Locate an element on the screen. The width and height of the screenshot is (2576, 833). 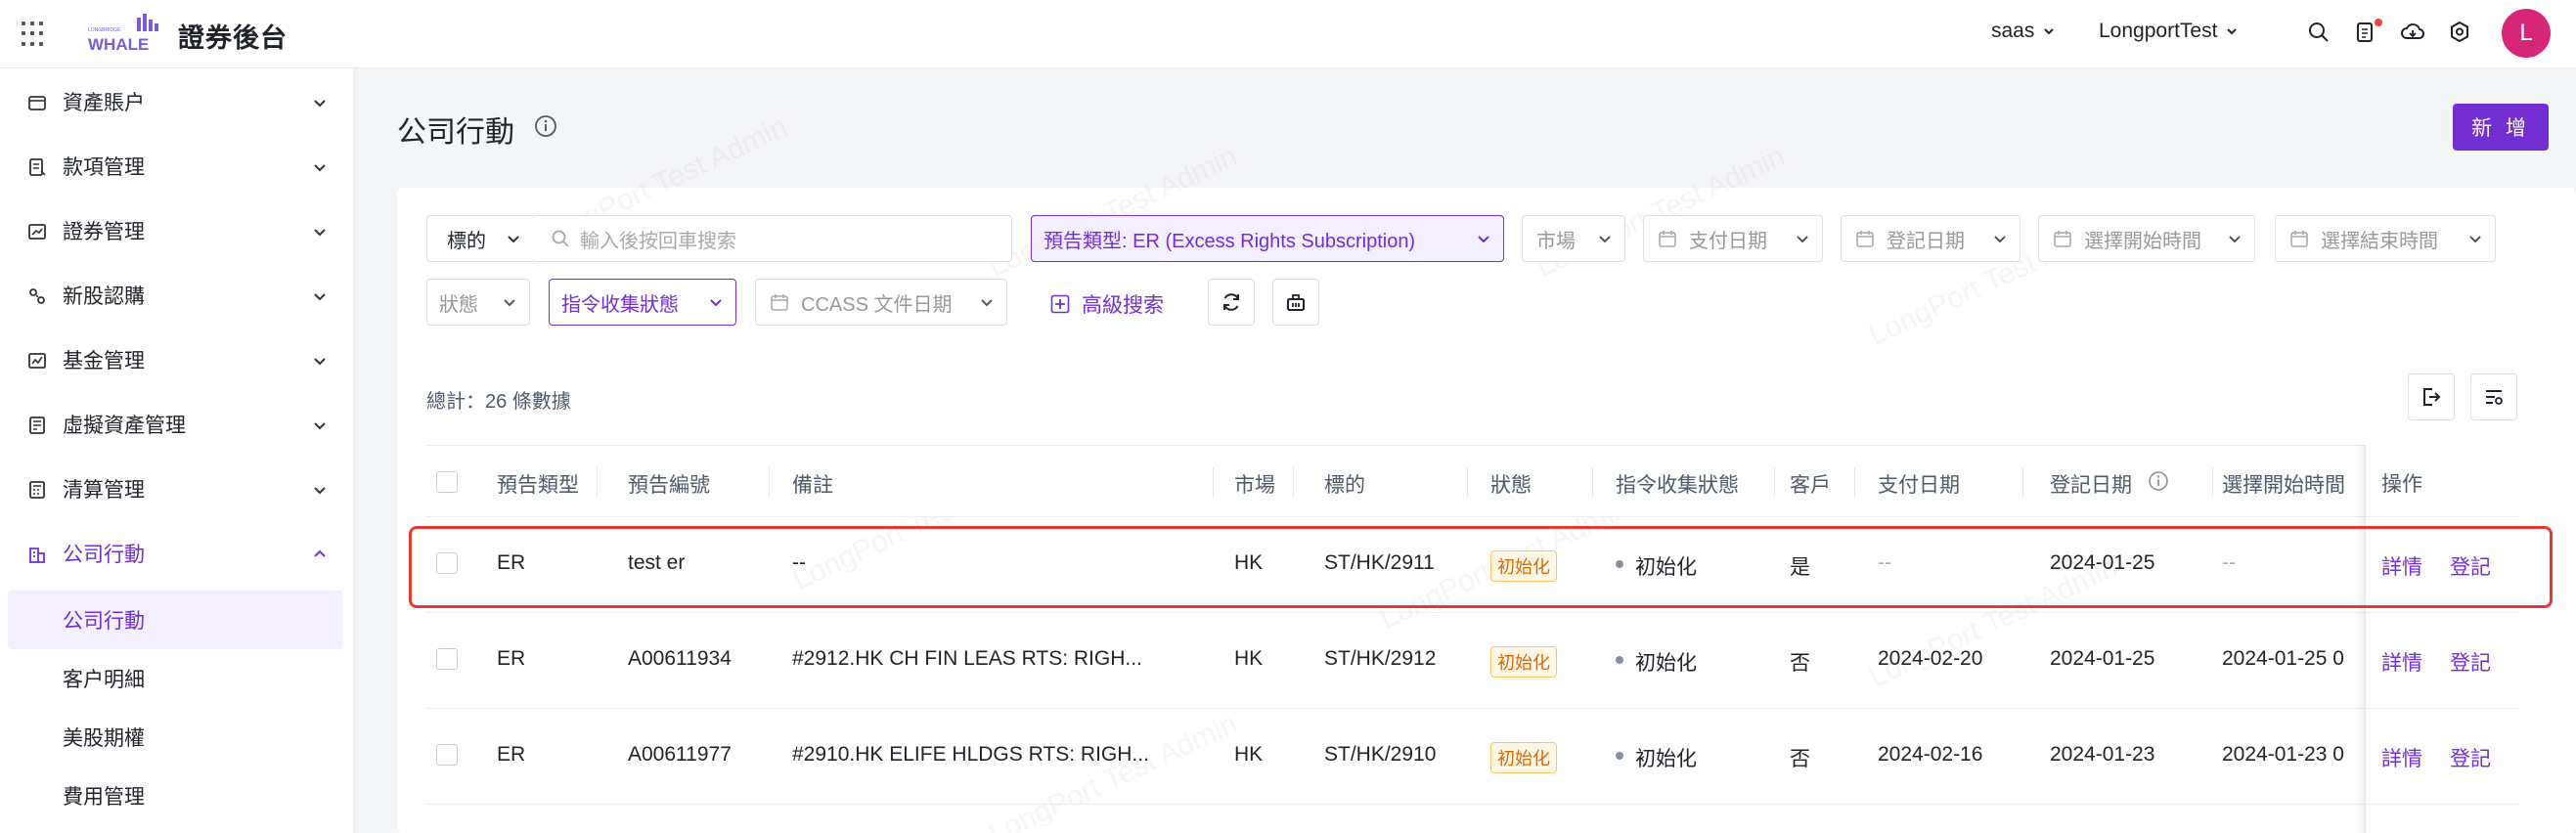
select-all-checkbox is located at coordinates (447, 482).